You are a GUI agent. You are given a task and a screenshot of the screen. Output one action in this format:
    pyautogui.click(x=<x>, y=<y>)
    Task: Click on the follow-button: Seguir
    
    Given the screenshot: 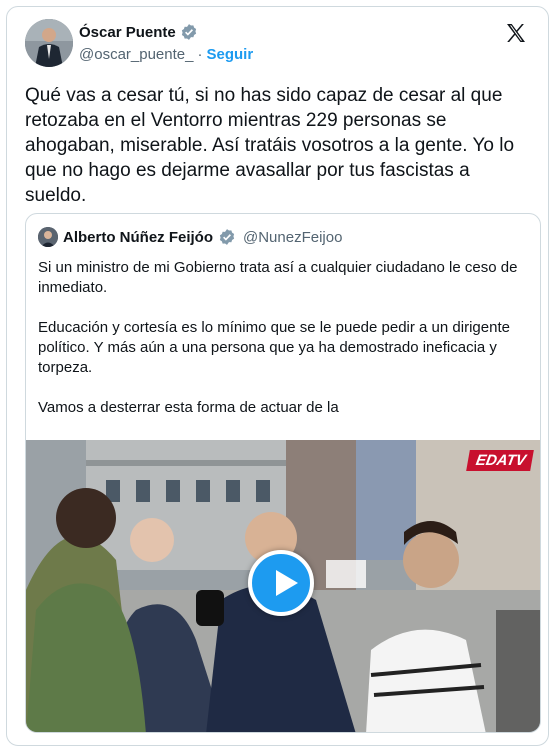 What is the action you would take?
    pyautogui.click(x=229, y=54)
    